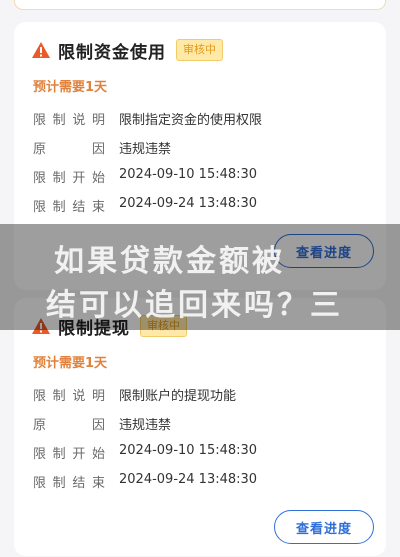  What do you see at coordinates (200, 5) in the screenshot?
I see `previous-card-edge` at bounding box center [200, 5].